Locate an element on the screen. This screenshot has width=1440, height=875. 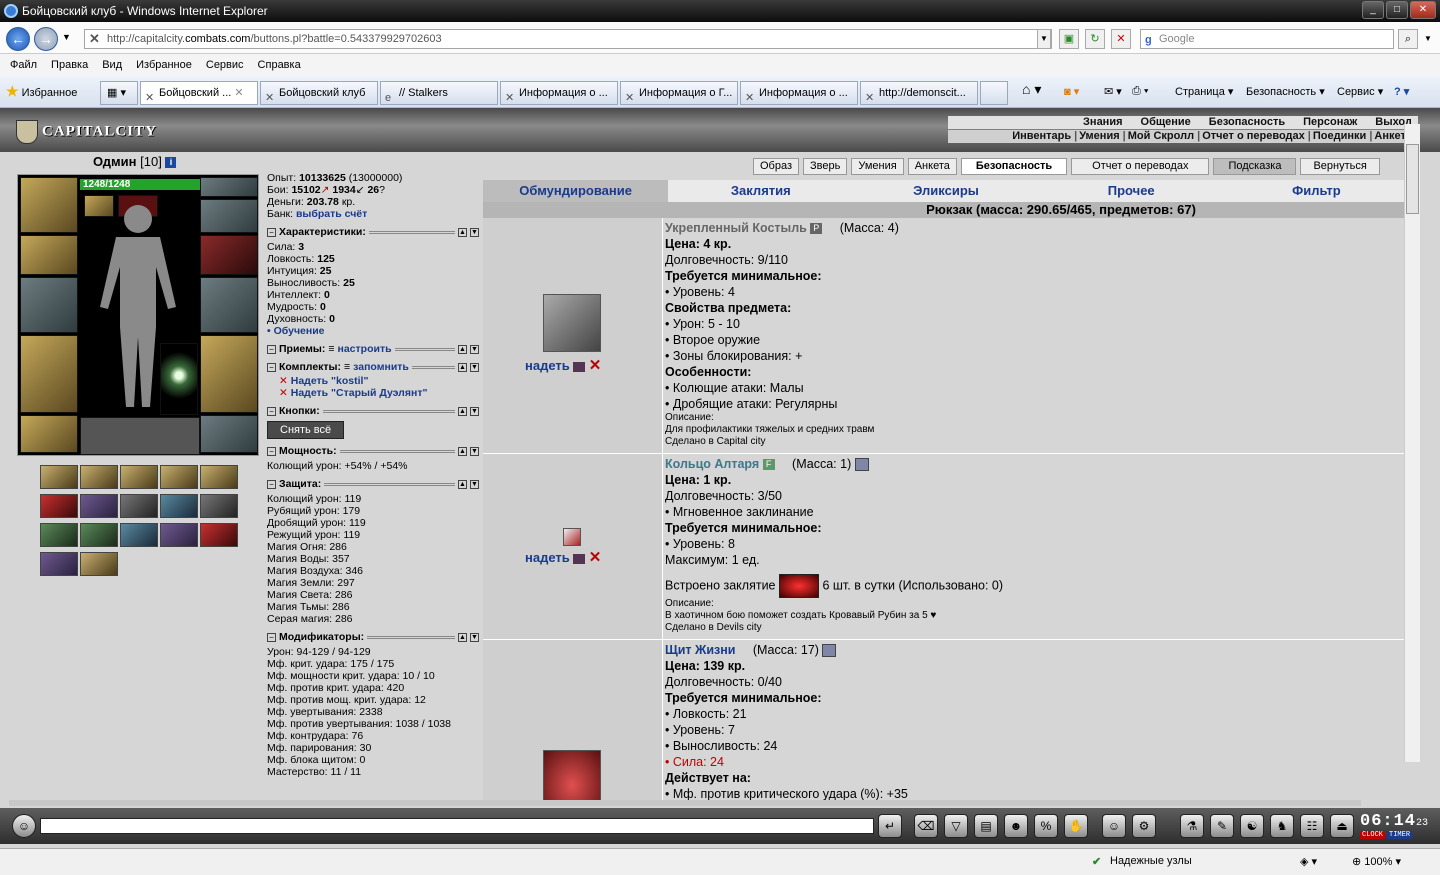
person-icon: ☻ is located at coordinates (1016, 826).